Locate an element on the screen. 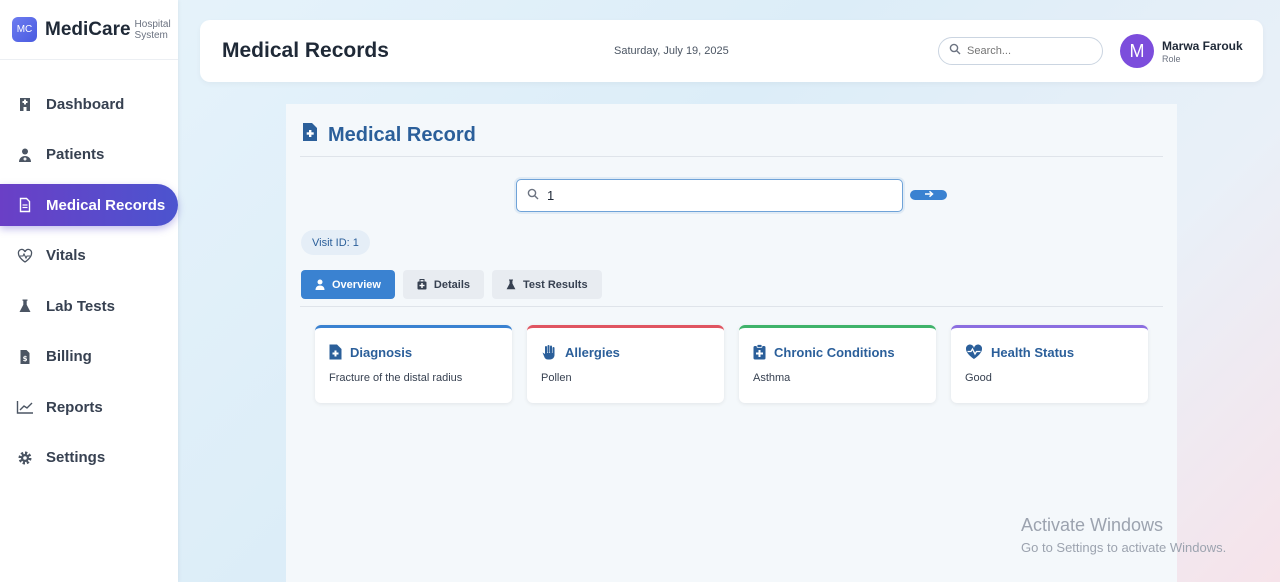 The image size is (1280, 582). brand-name: MediCare is located at coordinates (88, 29).